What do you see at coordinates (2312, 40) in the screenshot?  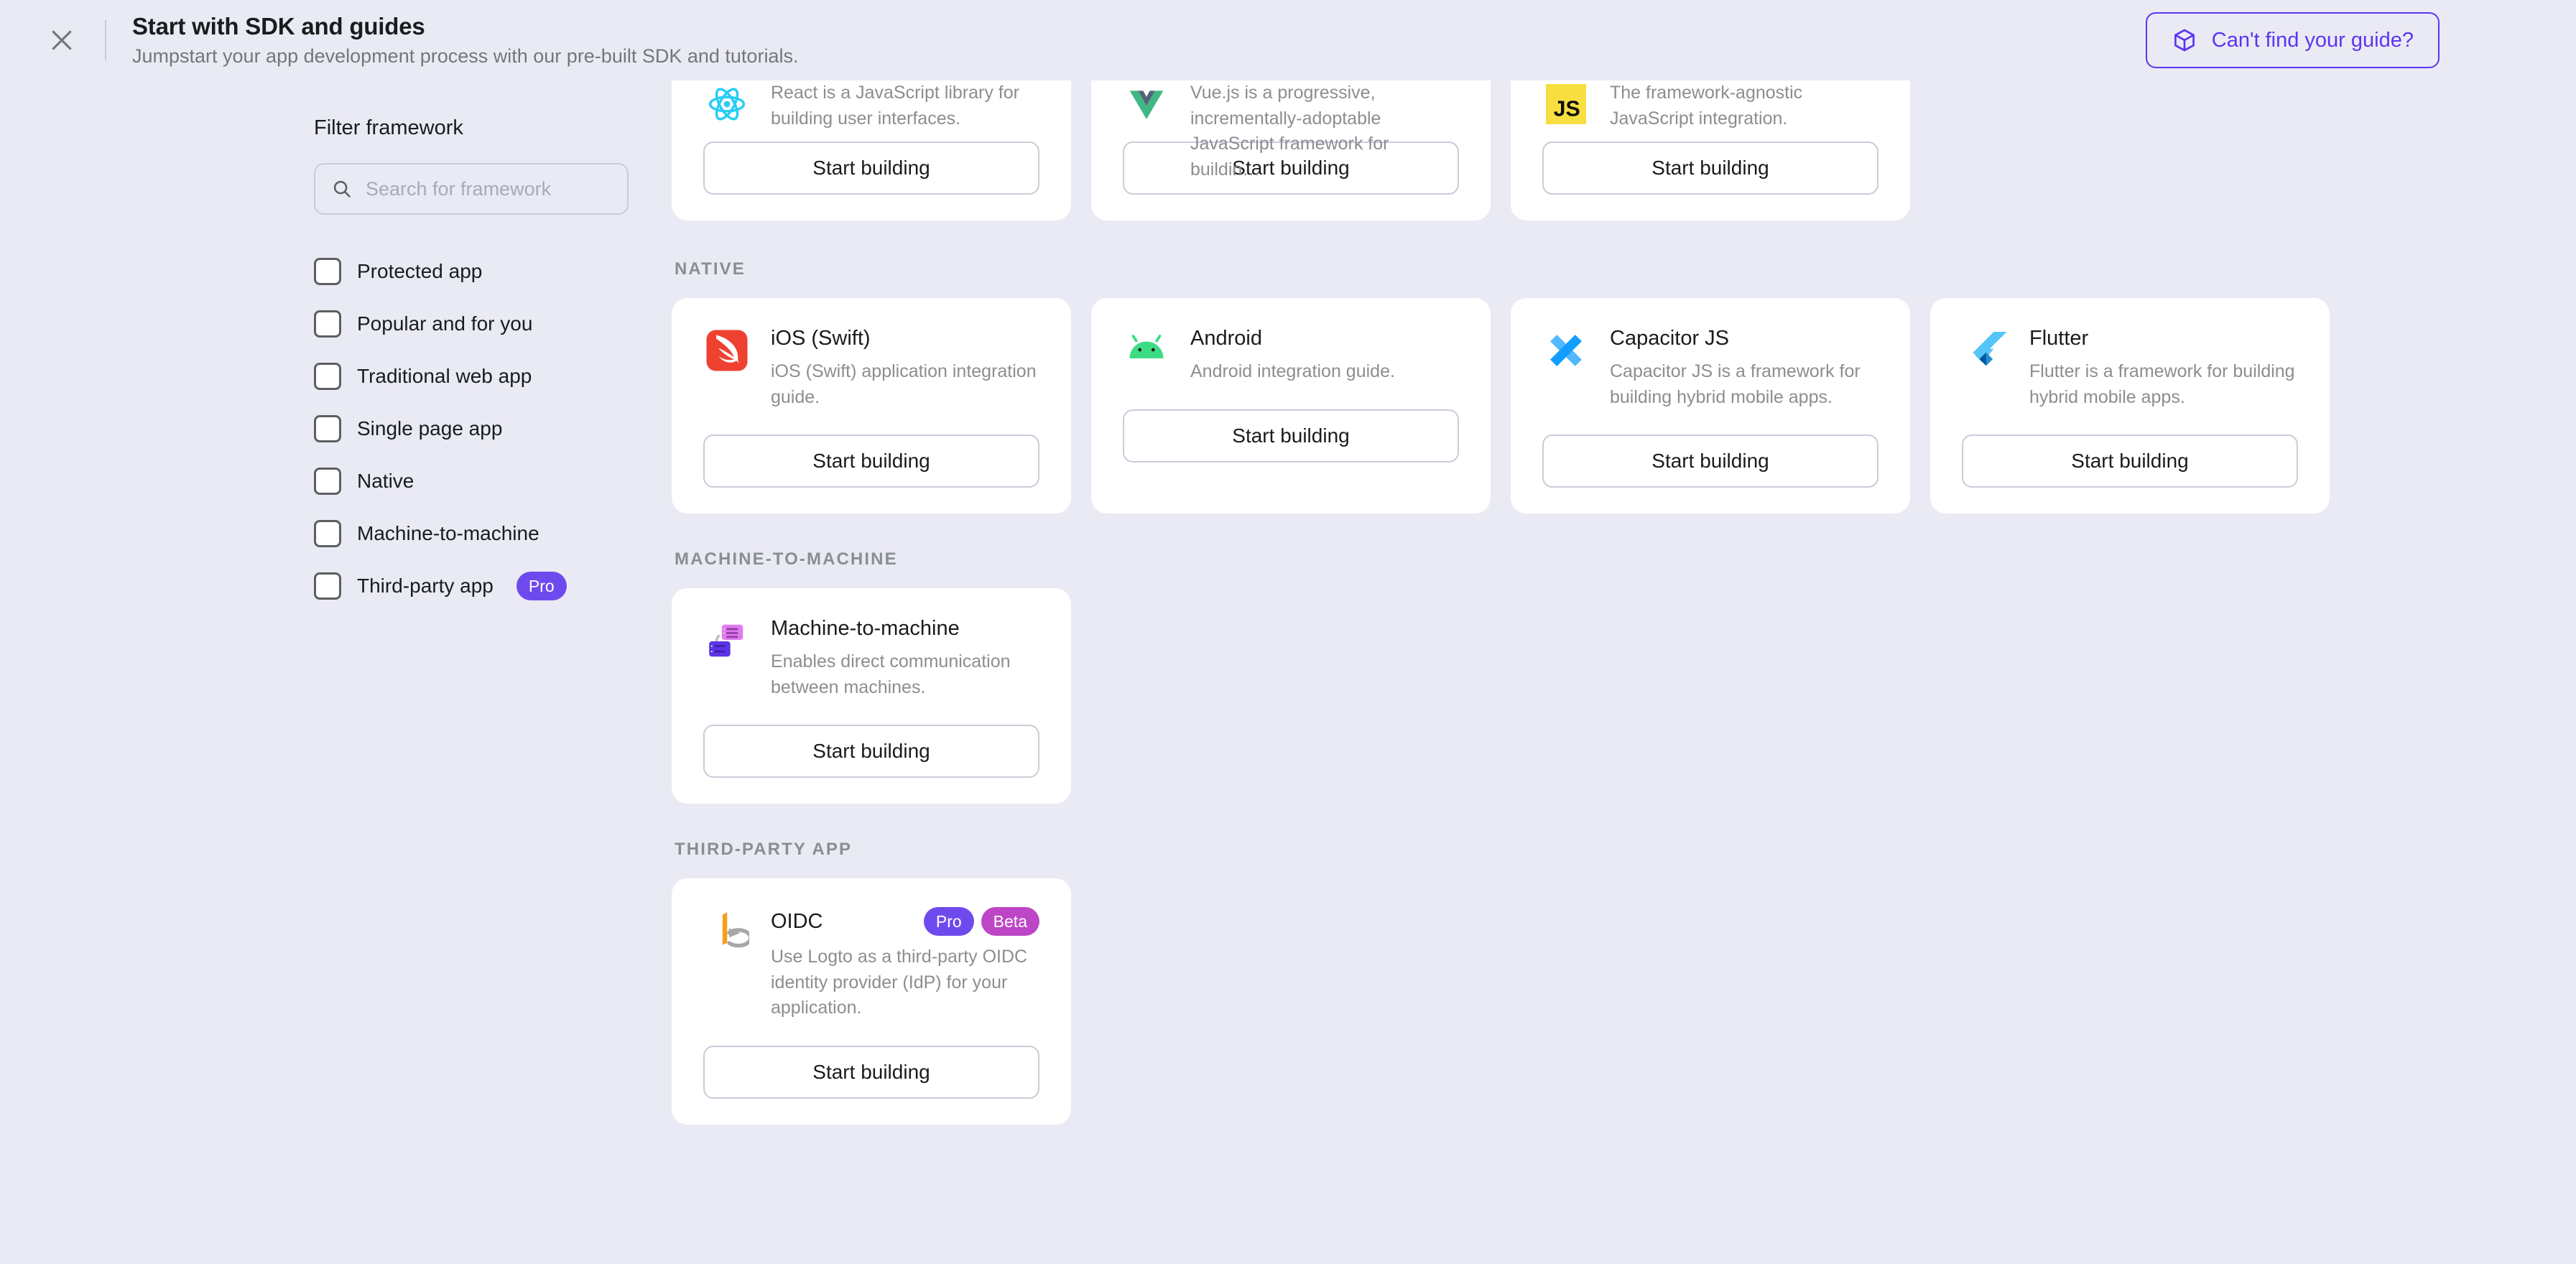 I see `cant-find-guide-label: Can't find your guide?` at bounding box center [2312, 40].